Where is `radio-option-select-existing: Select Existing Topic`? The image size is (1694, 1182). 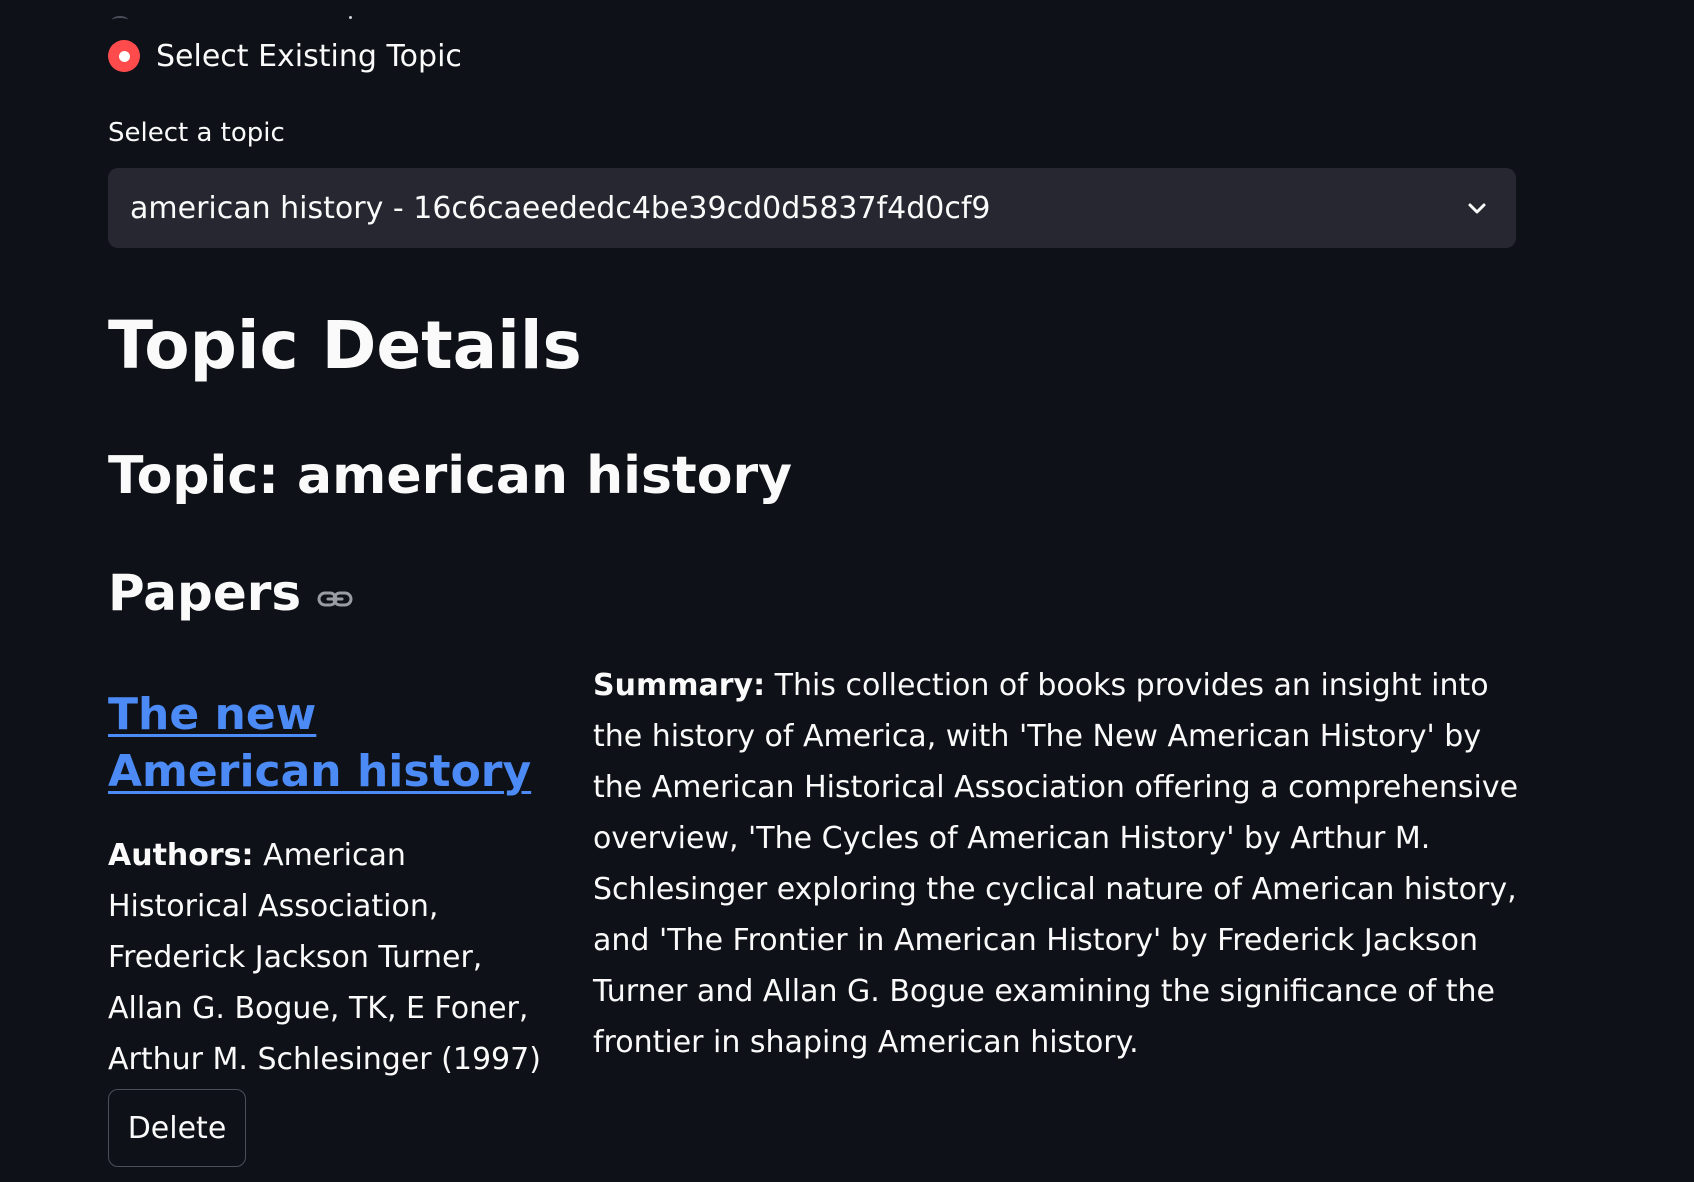
radio-option-select-existing: Select Existing Topic is located at coordinates (285, 56).